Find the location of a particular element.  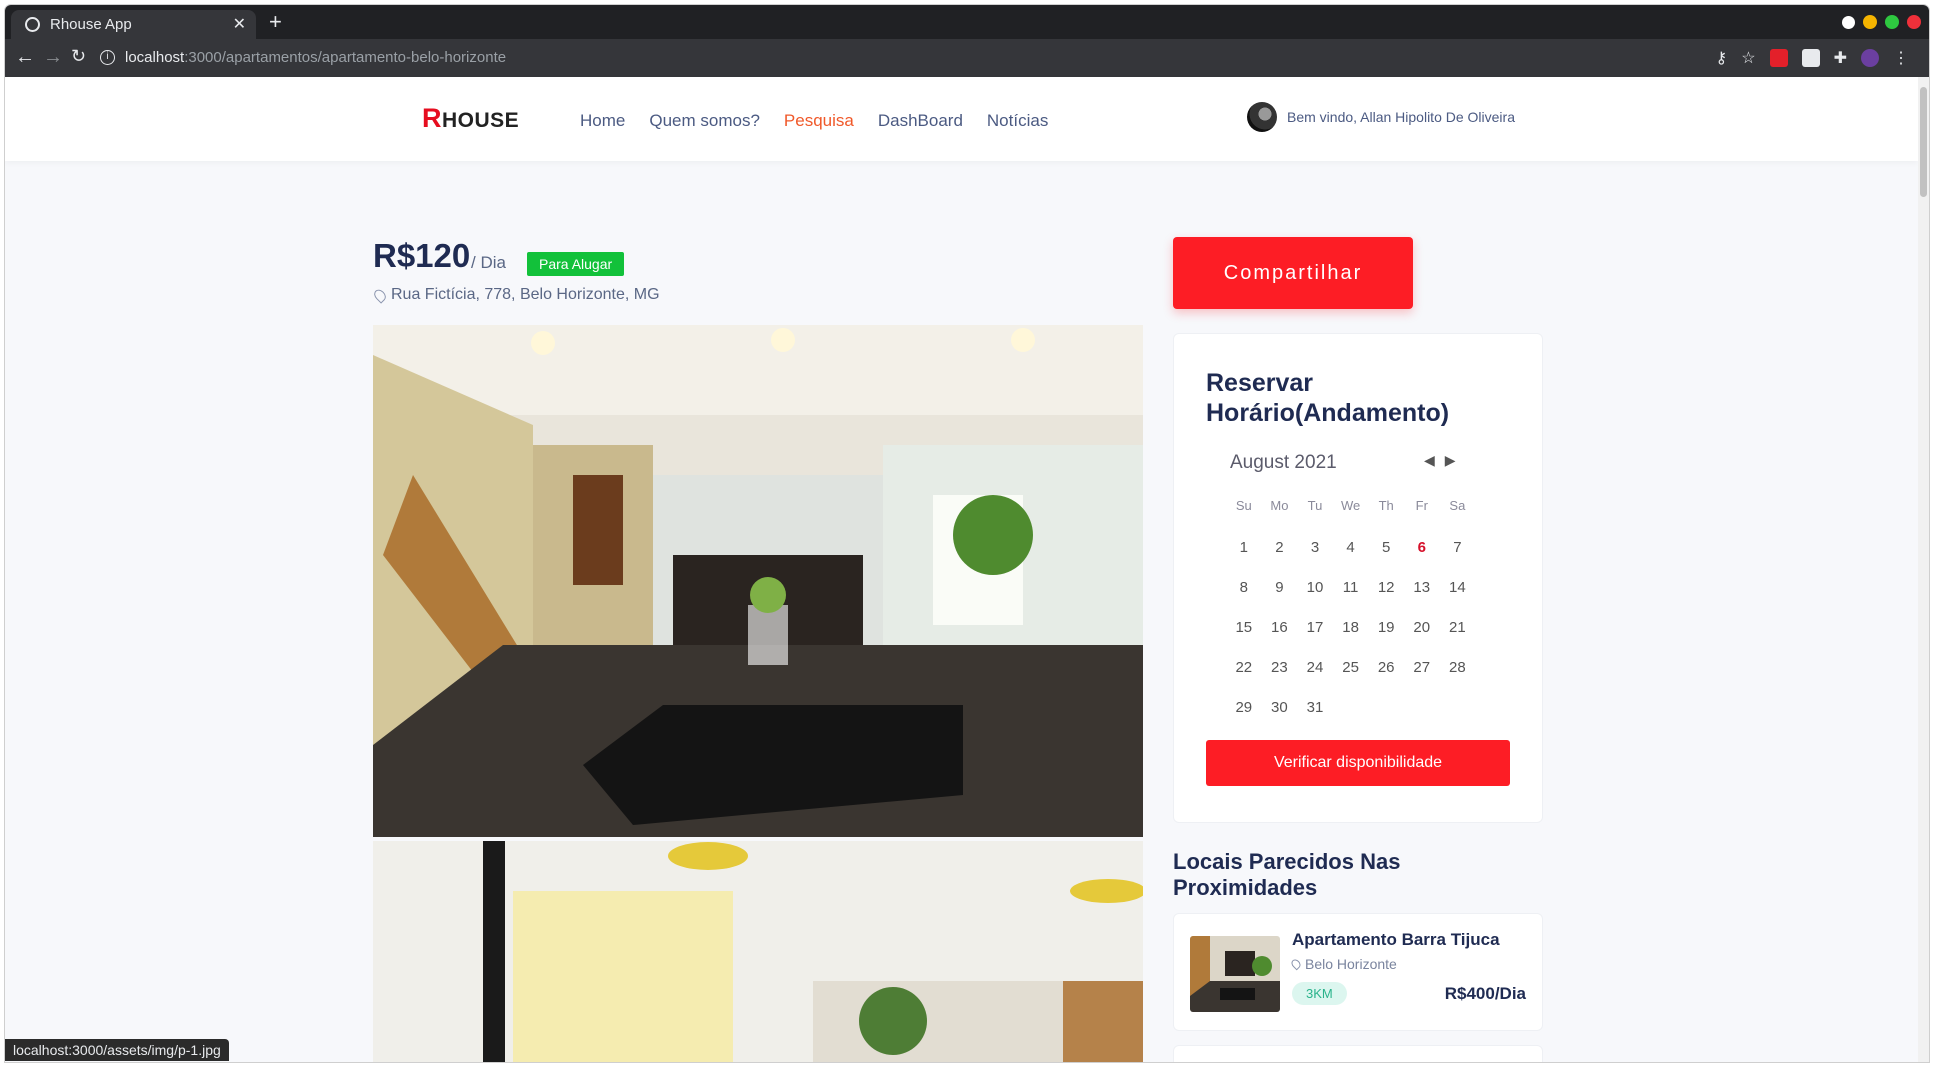

calendar-day: 11 is located at coordinates (1351, 588).